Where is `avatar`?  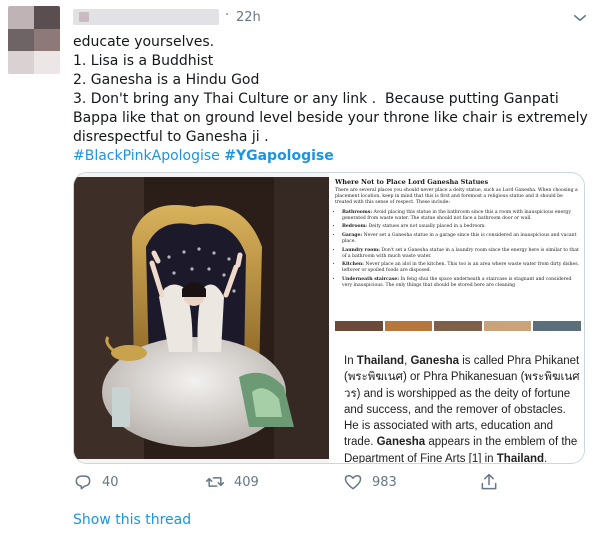 avatar is located at coordinates (34, 40).